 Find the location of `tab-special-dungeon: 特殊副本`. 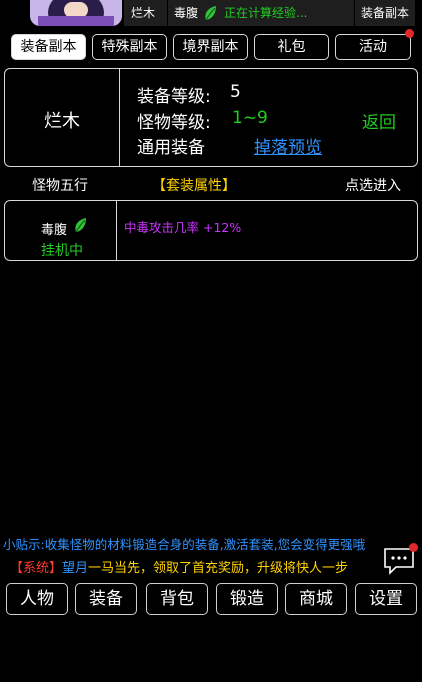

tab-special-dungeon: 特殊副本 is located at coordinates (129, 47).